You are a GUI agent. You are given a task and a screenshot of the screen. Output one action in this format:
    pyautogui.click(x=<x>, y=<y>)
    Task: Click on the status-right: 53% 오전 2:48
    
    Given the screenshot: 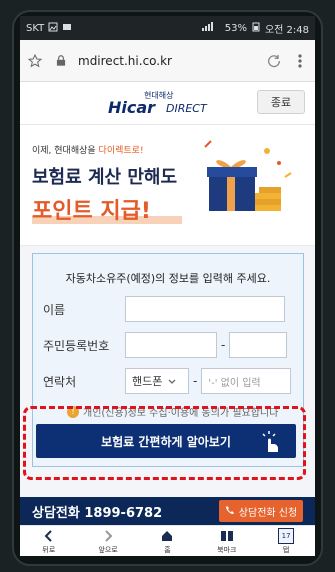 What is the action you would take?
    pyautogui.click(x=255, y=28)
    